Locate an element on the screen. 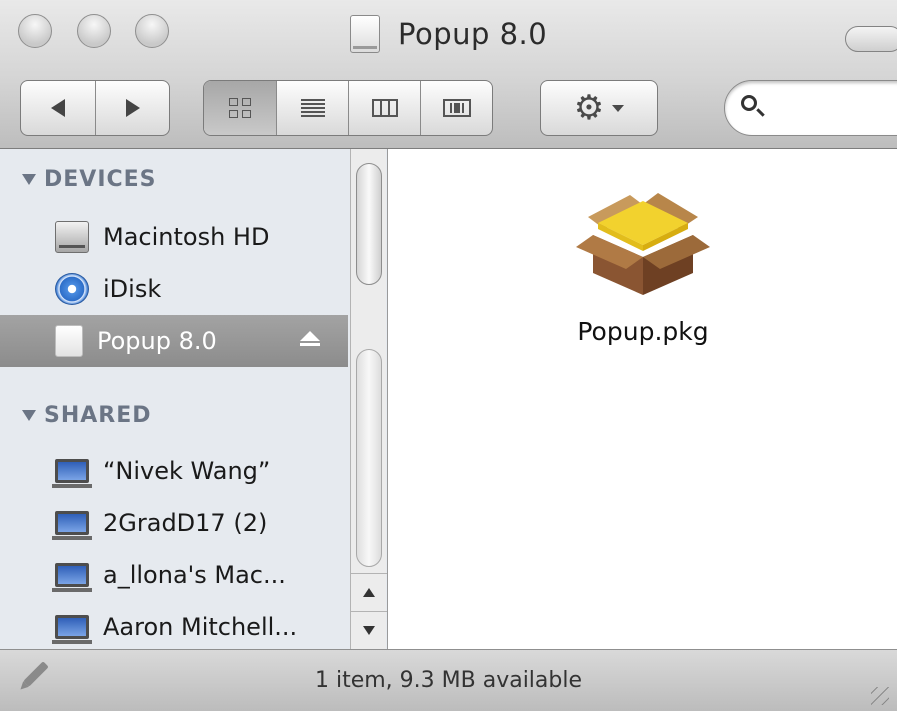 The height and width of the screenshot is (711, 897). icon-view-button is located at coordinates (240, 108).